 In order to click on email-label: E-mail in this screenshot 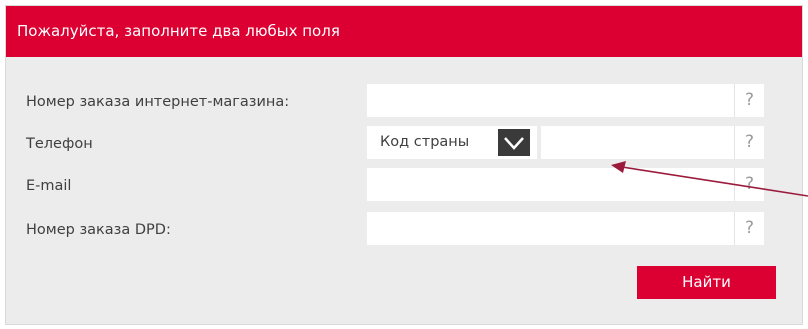, I will do `click(49, 186)`.